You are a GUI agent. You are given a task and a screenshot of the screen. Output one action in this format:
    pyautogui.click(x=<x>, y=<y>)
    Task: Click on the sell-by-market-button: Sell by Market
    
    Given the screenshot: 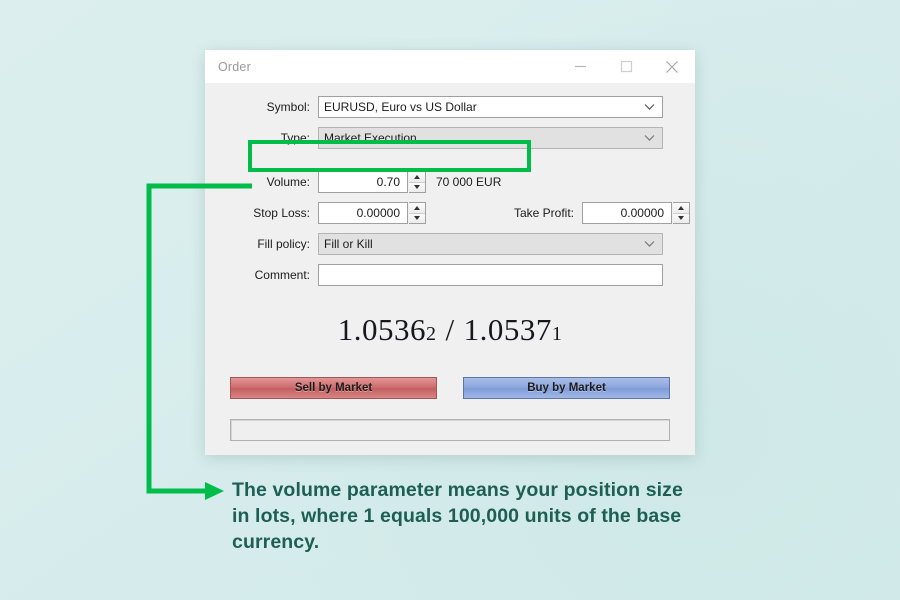 What is the action you would take?
    pyautogui.click(x=333, y=388)
    